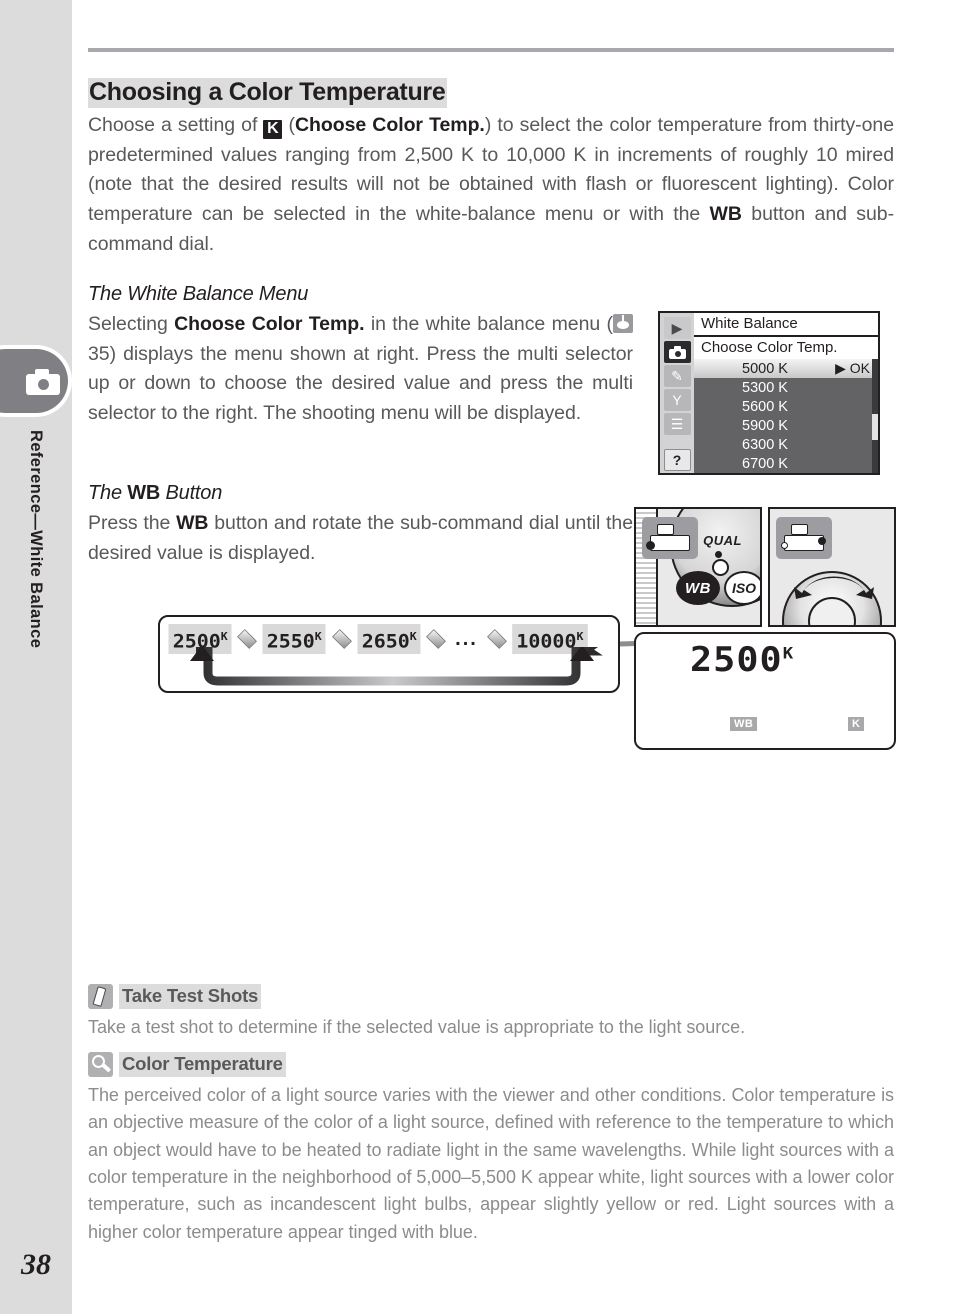 This screenshot has width=954, height=1314. I want to click on lcd-wb-indicator: WB, so click(744, 724).